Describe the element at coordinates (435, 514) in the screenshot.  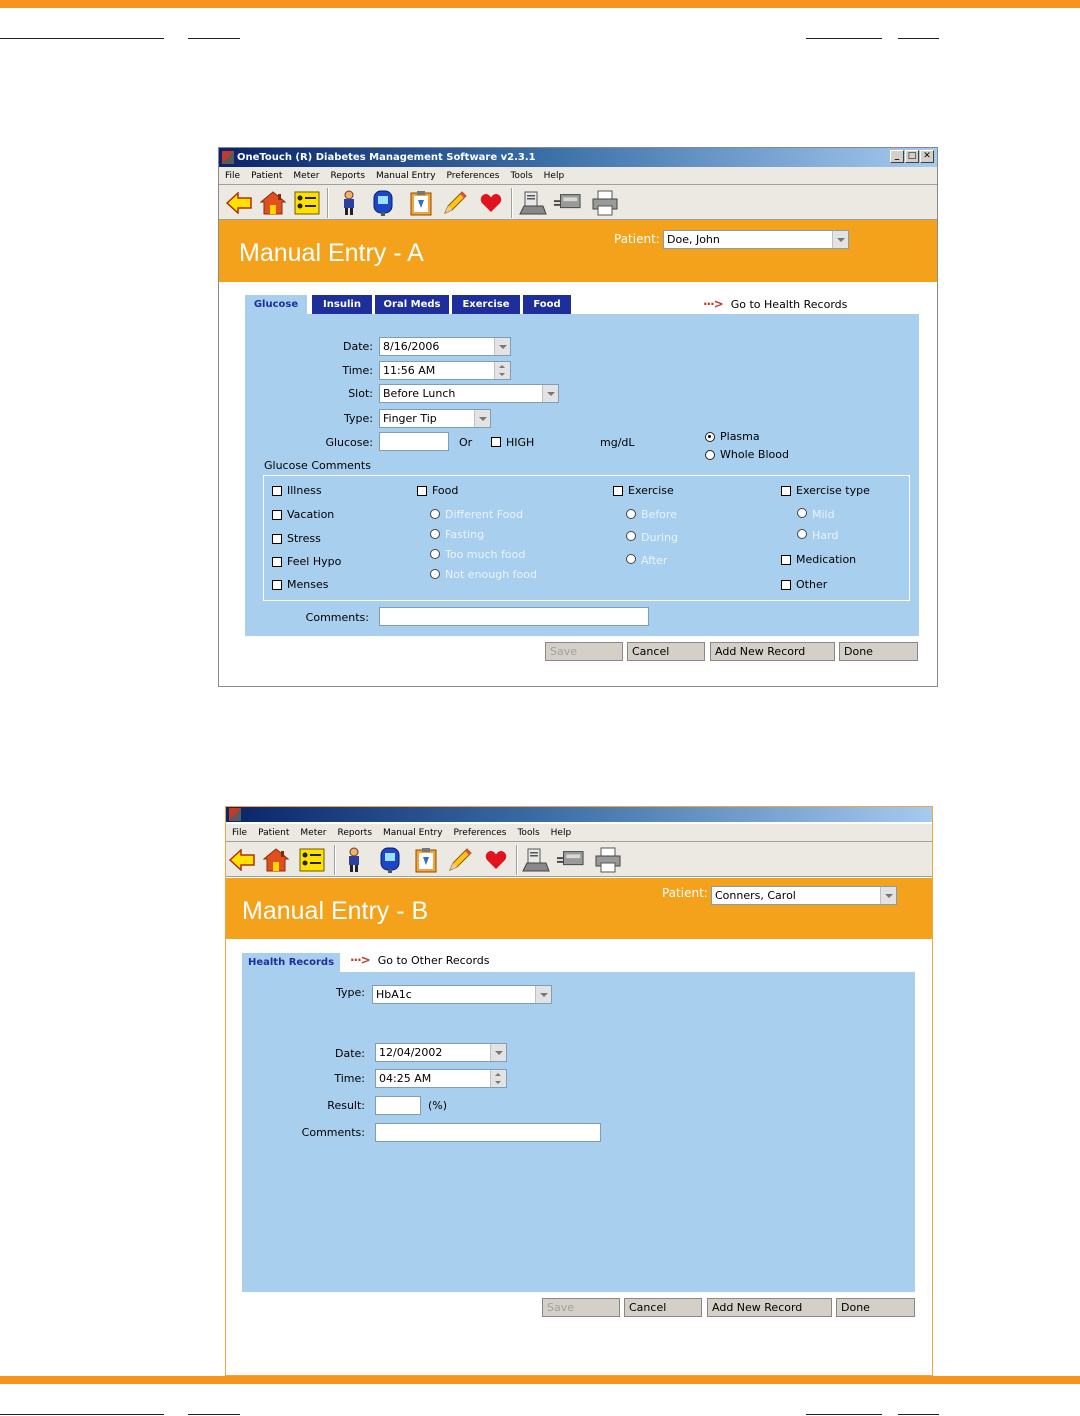
I see `different-food-radio` at that location.